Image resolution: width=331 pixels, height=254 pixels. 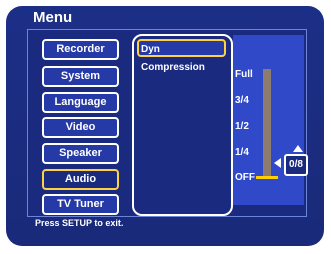 I want to click on menu-button-video: Video, so click(x=80, y=127).